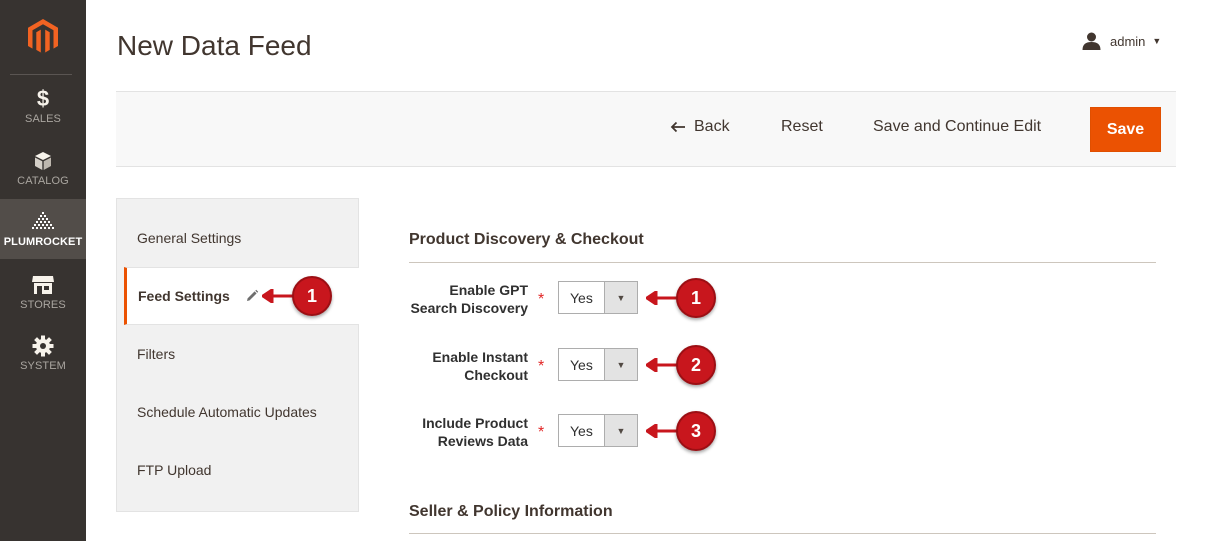 This screenshot has width=1206, height=541. Describe the element at coordinates (43, 37) in the screenshot. I see `magento-logo-icon` at that location.